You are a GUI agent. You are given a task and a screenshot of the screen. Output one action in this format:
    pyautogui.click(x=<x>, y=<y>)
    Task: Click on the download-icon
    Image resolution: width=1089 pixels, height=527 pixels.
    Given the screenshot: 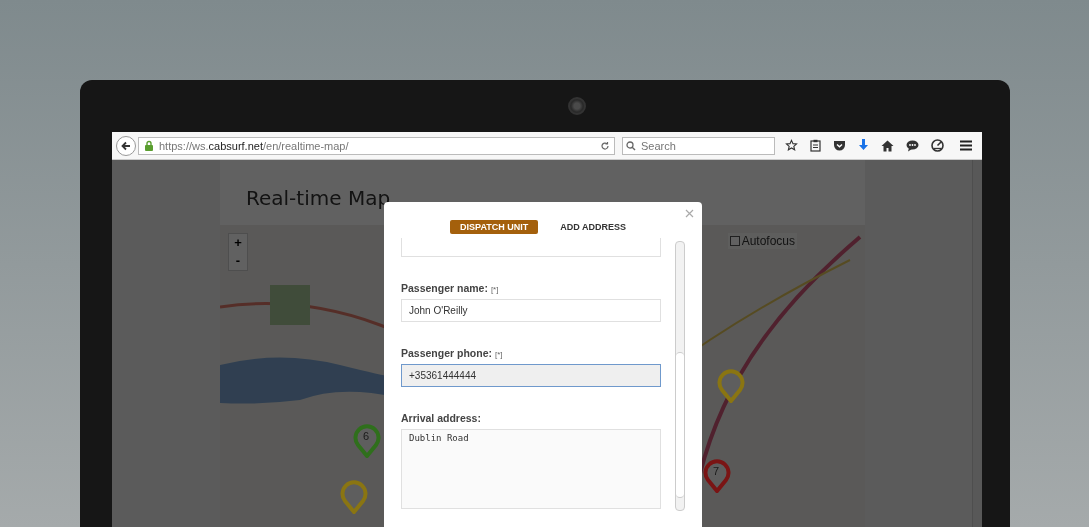 What is the action you would take?
    pyautogui.click(x=863, y=145)
    